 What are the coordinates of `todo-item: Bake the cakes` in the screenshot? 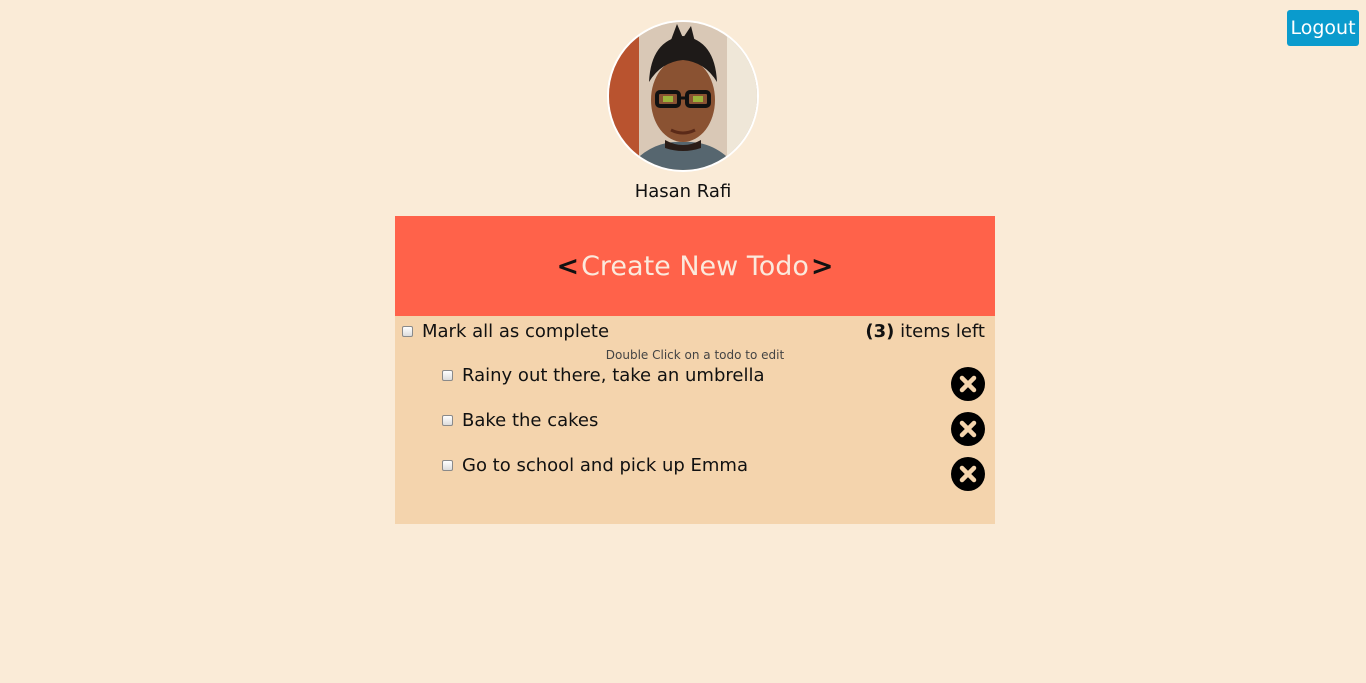 It's located at (695, 431).